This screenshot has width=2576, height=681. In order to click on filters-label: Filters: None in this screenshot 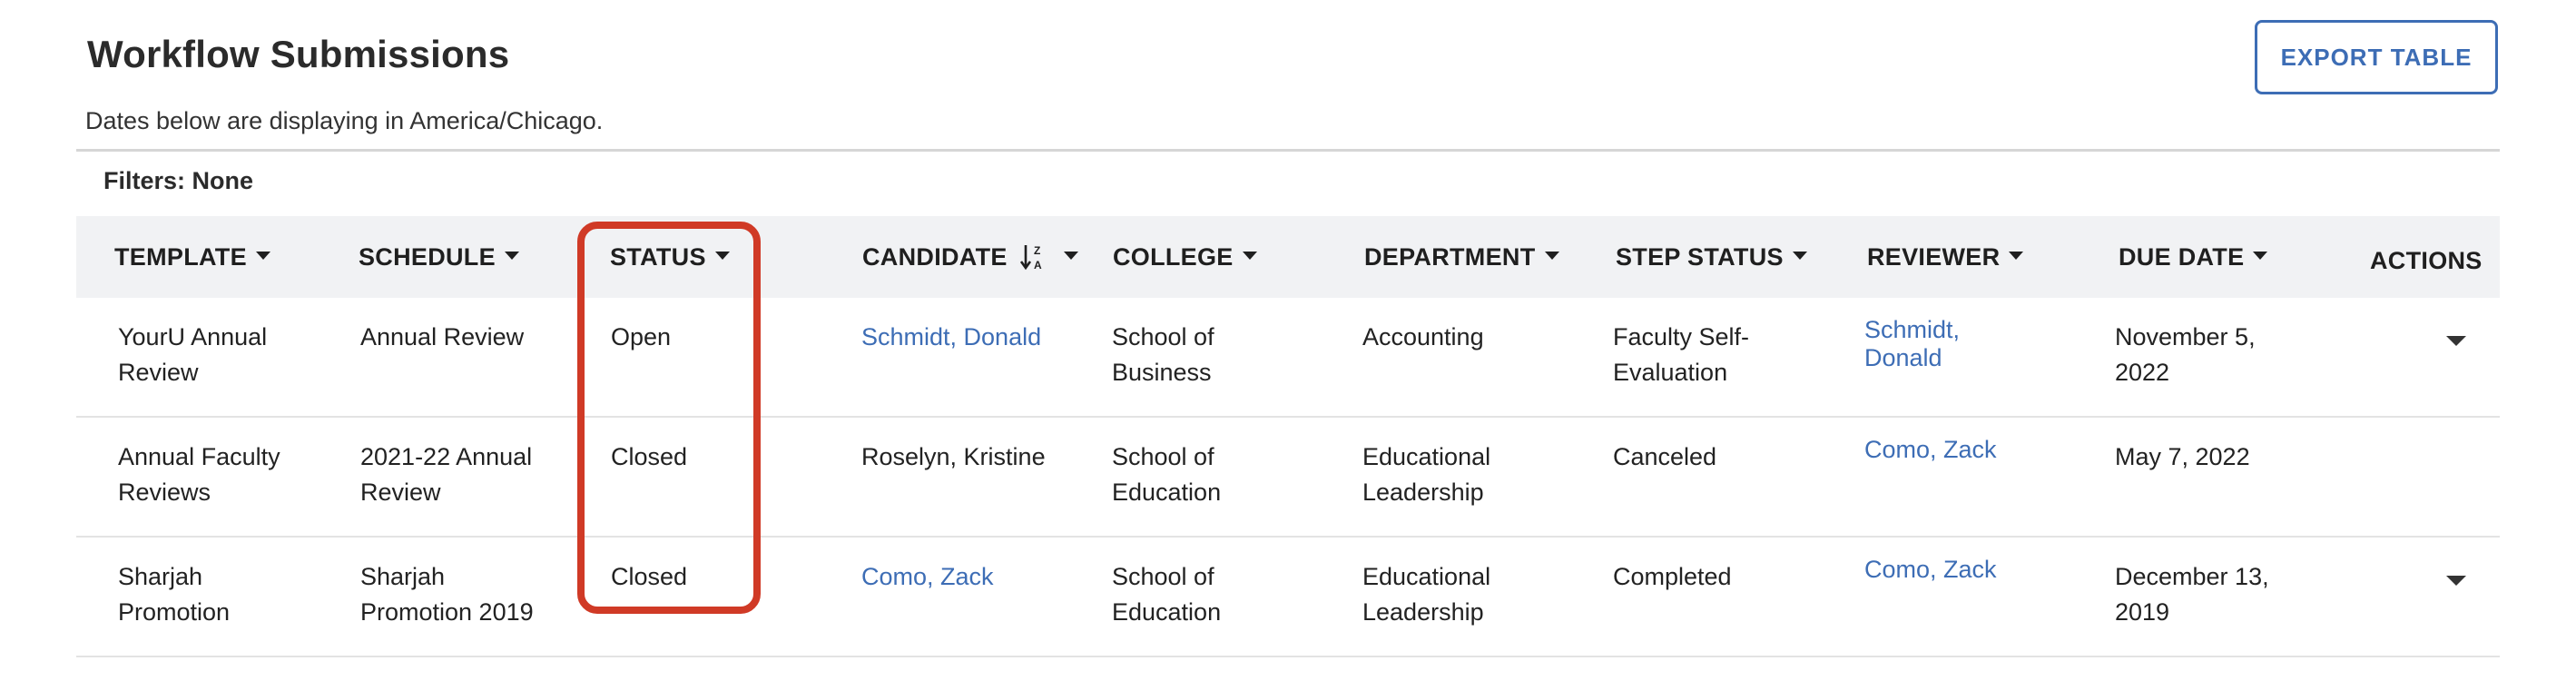, I will do `click(178, 180)`.